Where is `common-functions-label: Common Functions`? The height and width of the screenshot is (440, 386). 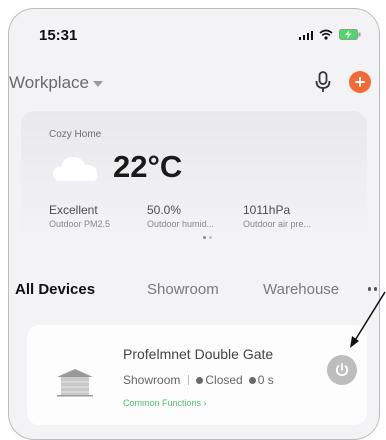
common-functions-label: Common Functions is located at coordinates (162, 403).